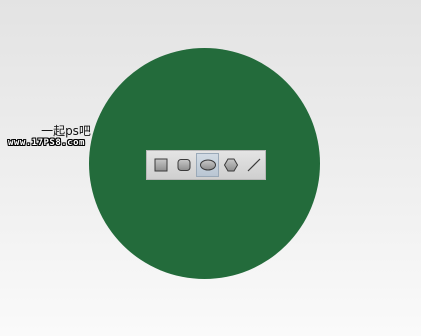  I want to click on rectangle-tool-button, so click(161, 165).